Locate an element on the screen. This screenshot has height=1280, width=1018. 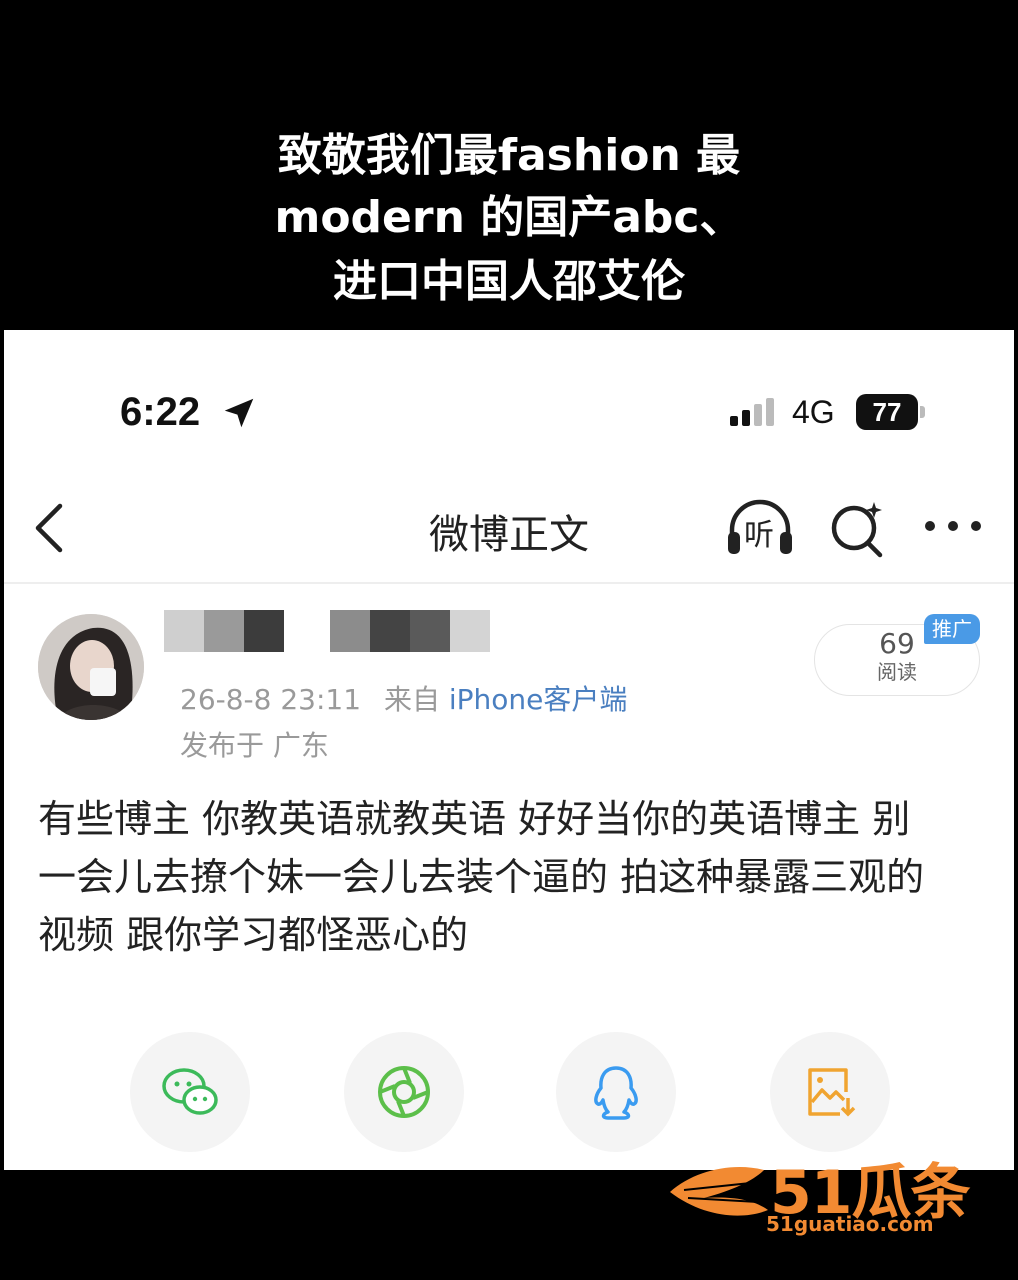
signal-icon is located at coordinates (752, 412).